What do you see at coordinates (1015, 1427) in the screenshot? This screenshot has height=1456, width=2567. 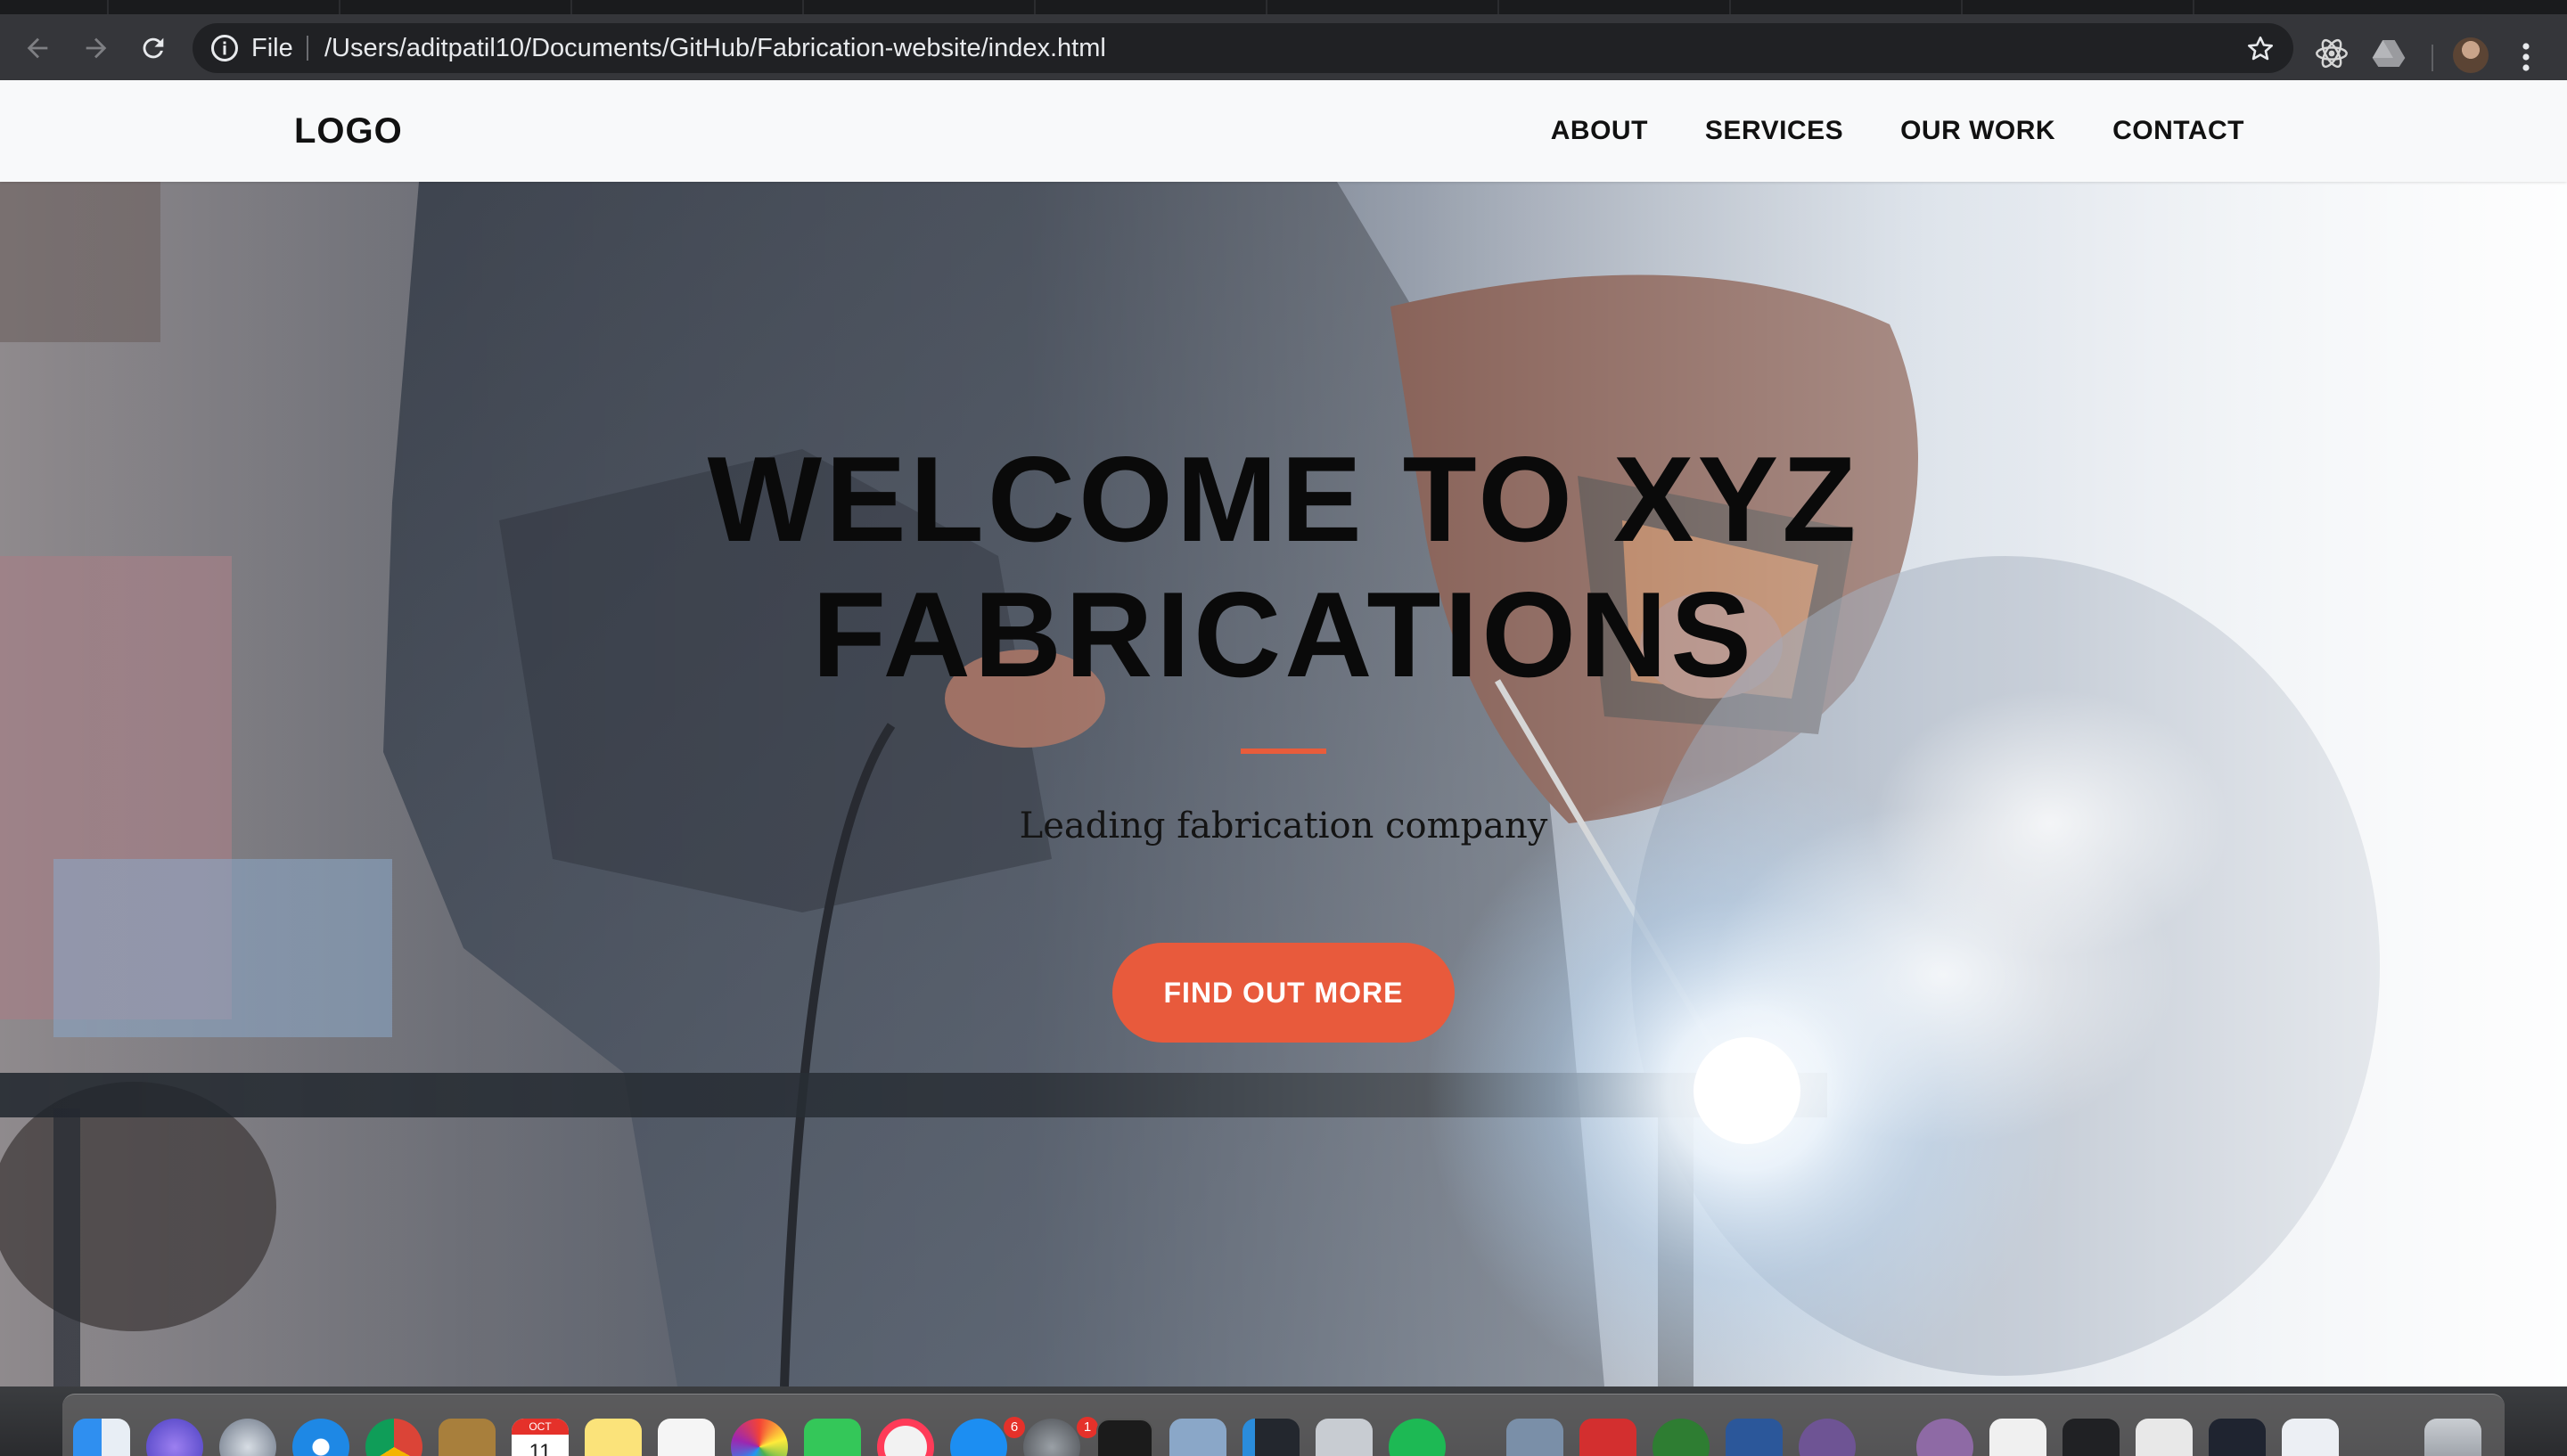 I see `app-store-badge: 6` at bounding box center [1015, 1427].